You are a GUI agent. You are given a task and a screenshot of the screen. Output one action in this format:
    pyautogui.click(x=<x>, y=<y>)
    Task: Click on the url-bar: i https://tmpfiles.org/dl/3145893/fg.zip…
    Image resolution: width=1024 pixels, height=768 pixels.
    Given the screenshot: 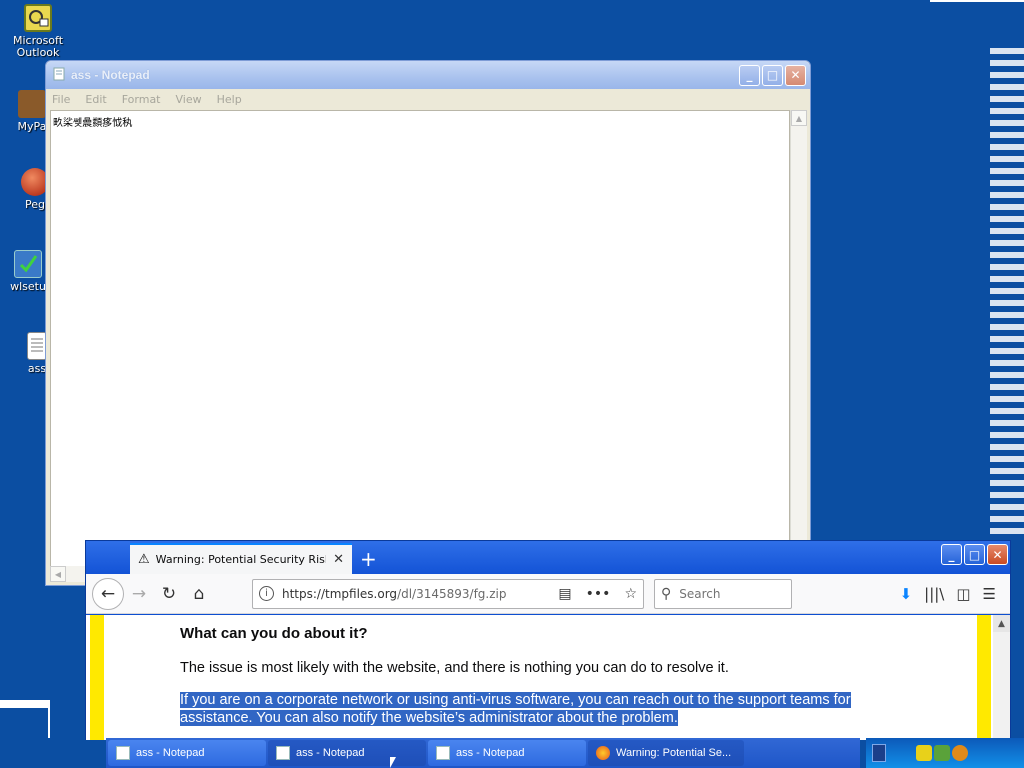 What is the action you would take?
    pyautogui.click(x=448, y=593)
    